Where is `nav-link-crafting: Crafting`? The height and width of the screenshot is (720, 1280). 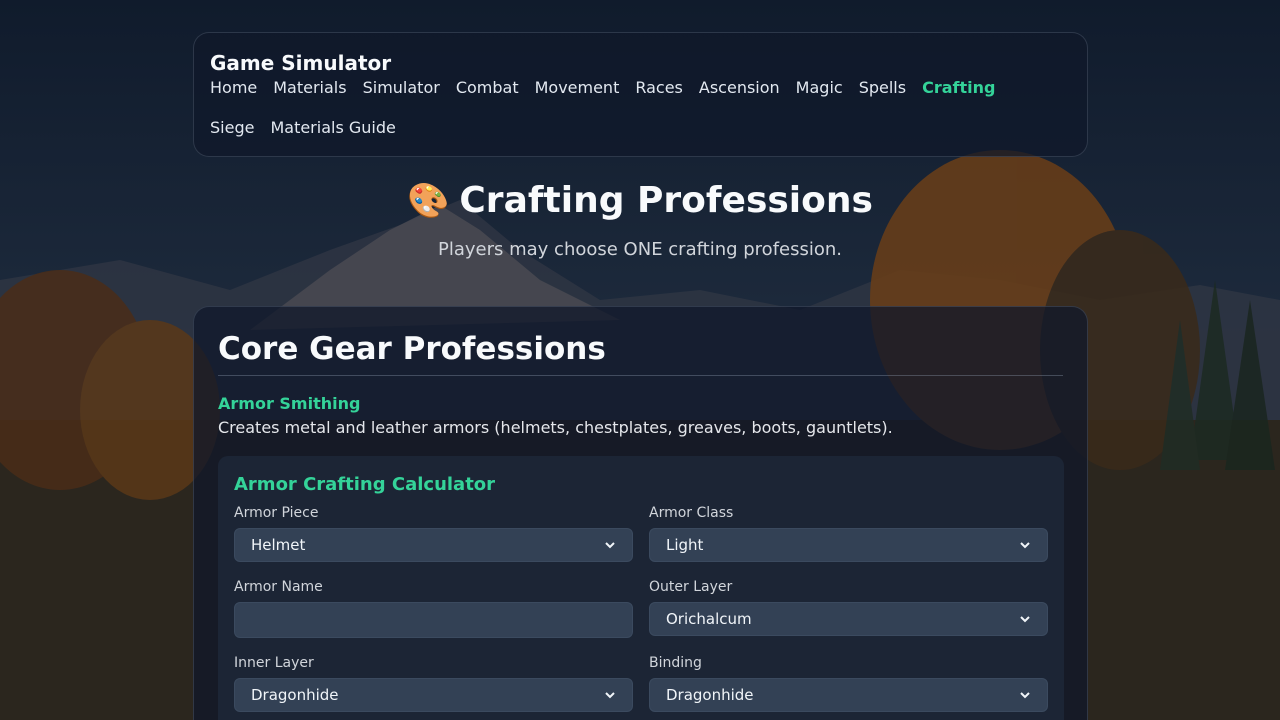
nav-link-crafting: Crafting is located at coordinates (958, 96).